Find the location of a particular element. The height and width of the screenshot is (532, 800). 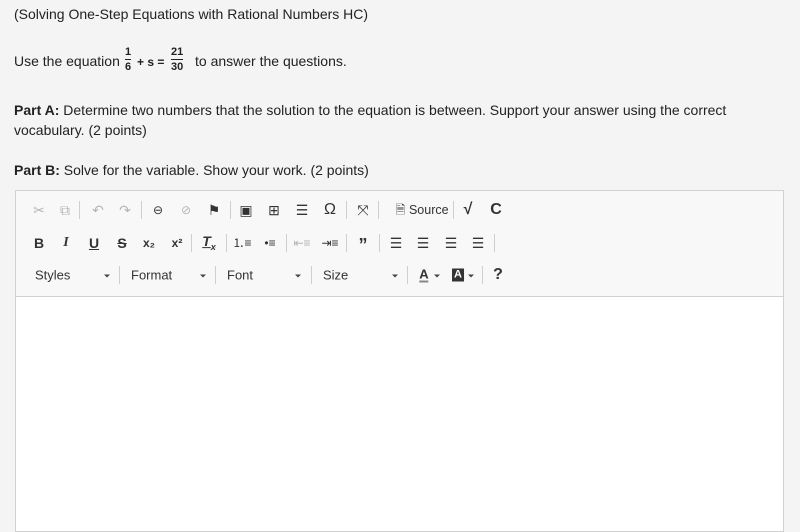

image-icon: ▣ is located at coordinates (245, 210).